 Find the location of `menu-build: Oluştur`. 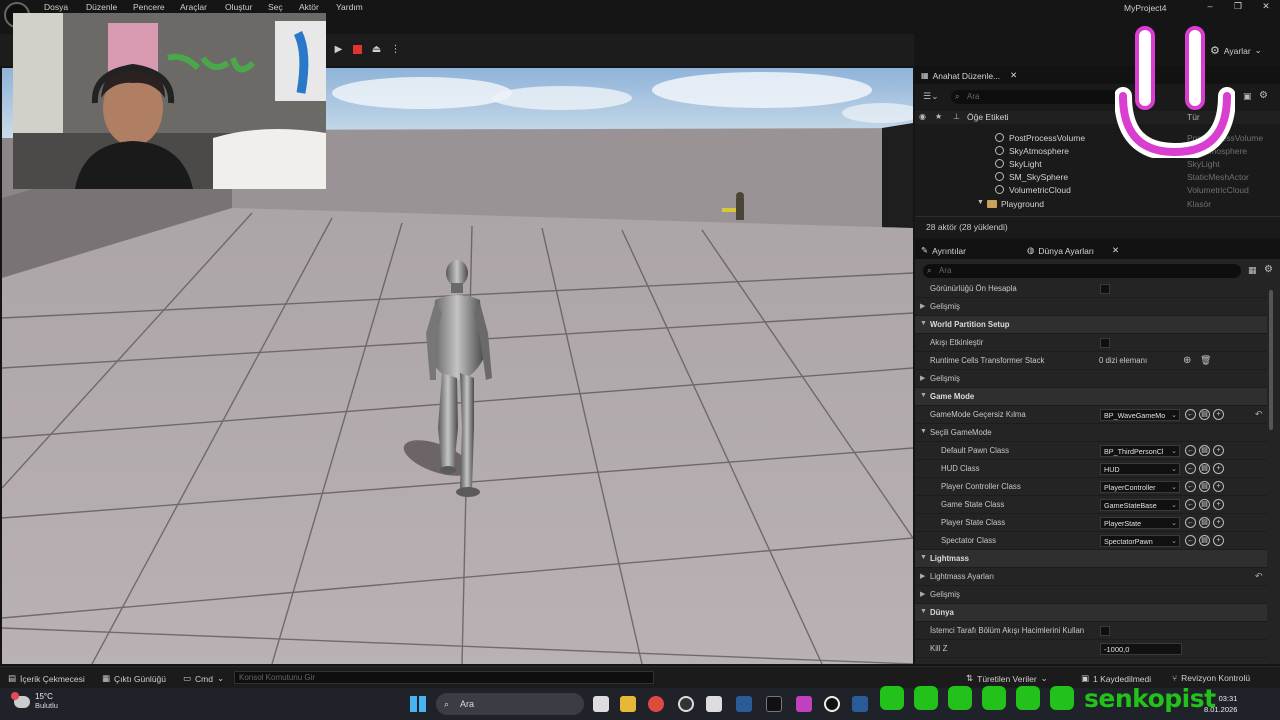

menu-build: Oluştur is located at coordinates (238, 7).